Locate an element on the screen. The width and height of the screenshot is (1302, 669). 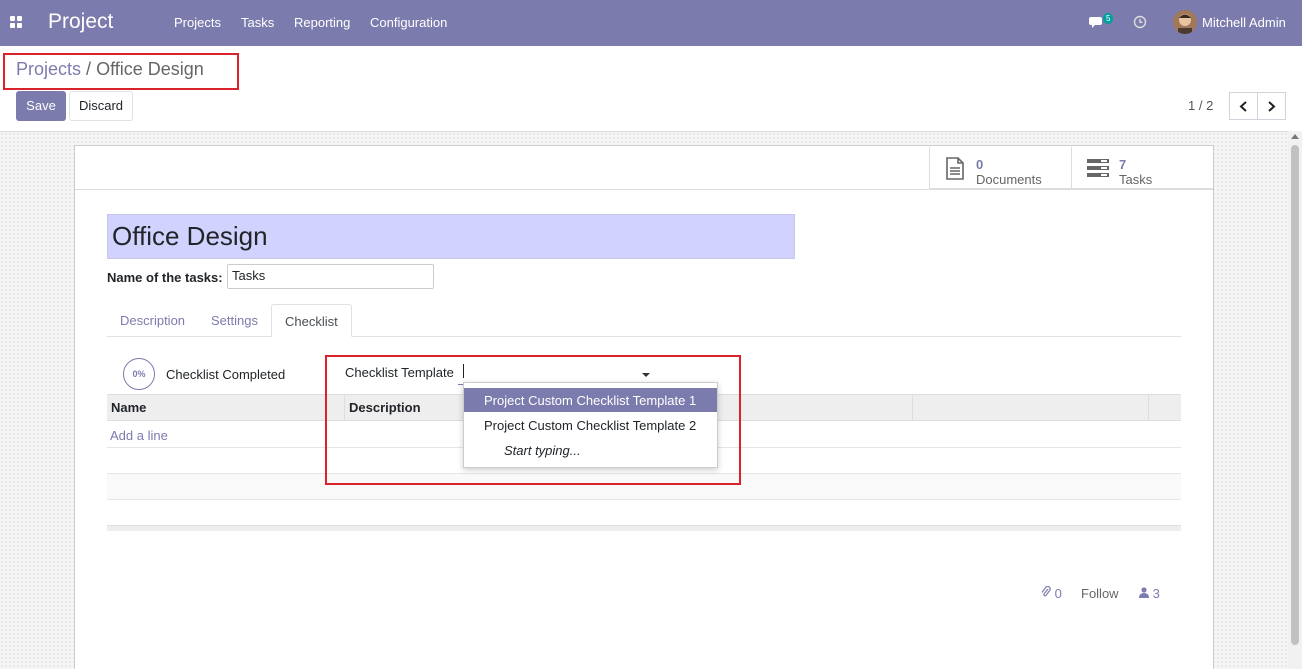
checklist-completed-label: Checklist Completed is located at coordinates (226, 374).